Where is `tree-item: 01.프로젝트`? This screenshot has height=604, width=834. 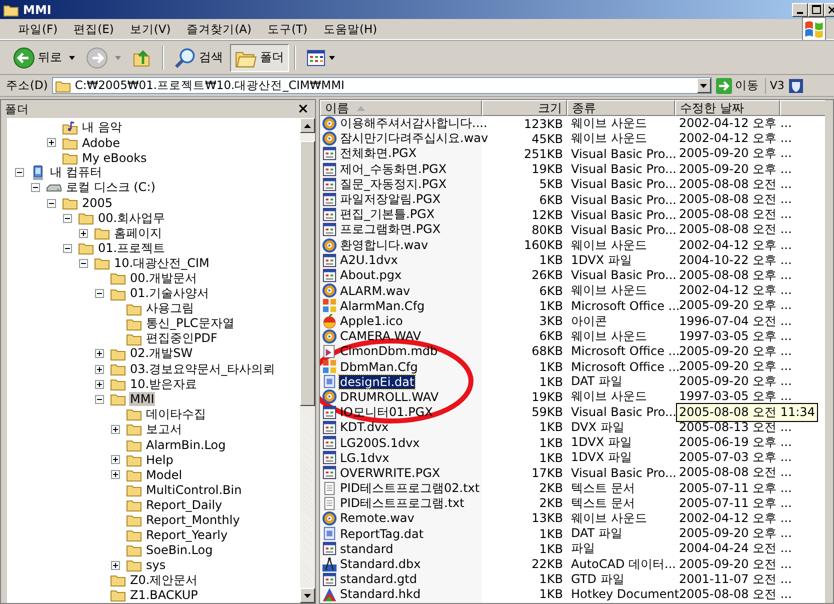 tree-item: 01.프로젝트 is located at coordinates (131, 248).